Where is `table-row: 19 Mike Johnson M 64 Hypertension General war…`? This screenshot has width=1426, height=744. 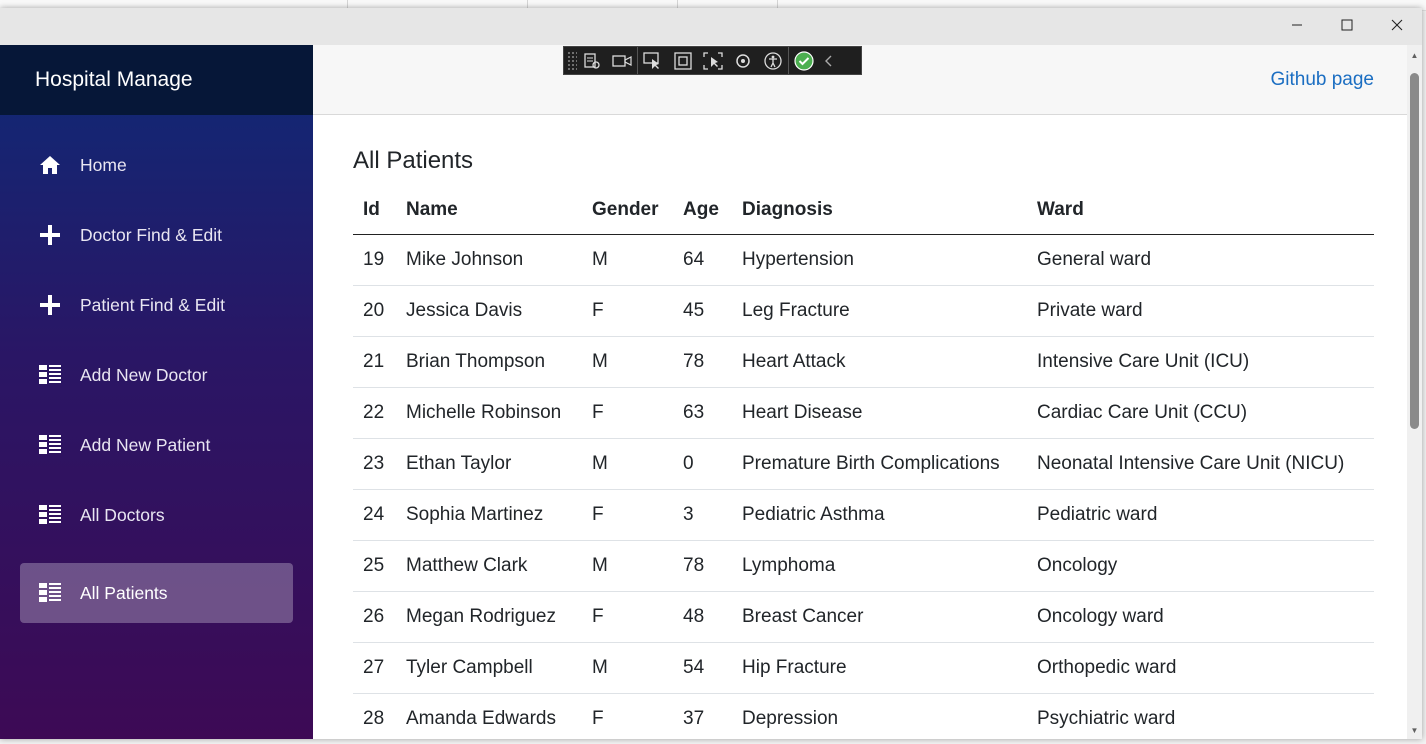
table-row: 19 Mike Johnson M 64 Hypertension General war… is located at coordinates (863, 260).